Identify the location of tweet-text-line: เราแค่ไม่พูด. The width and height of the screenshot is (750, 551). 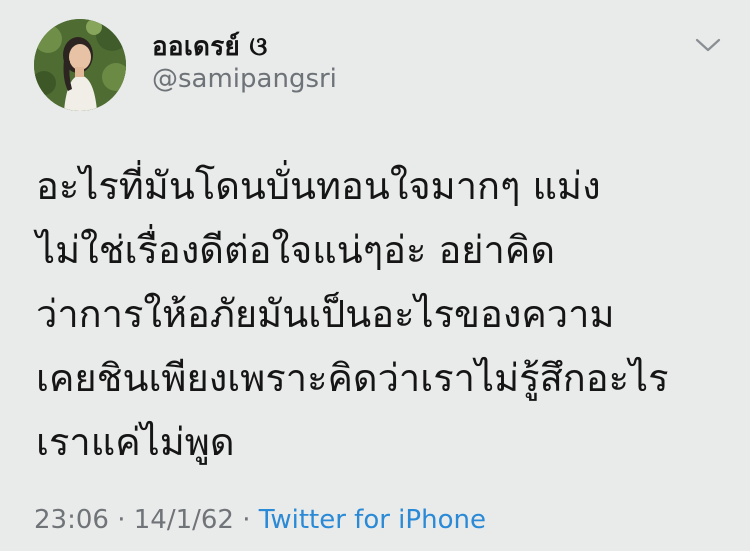
(135, 442).